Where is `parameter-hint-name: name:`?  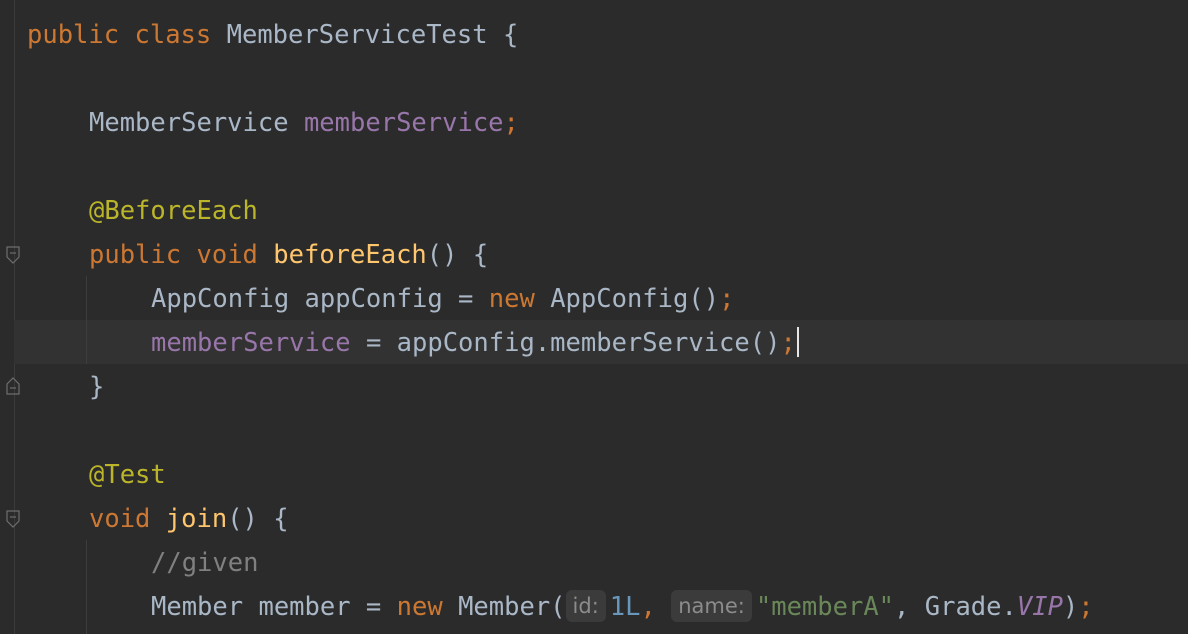
parameter-hint-name: name: is located at coordinates (711, 606).